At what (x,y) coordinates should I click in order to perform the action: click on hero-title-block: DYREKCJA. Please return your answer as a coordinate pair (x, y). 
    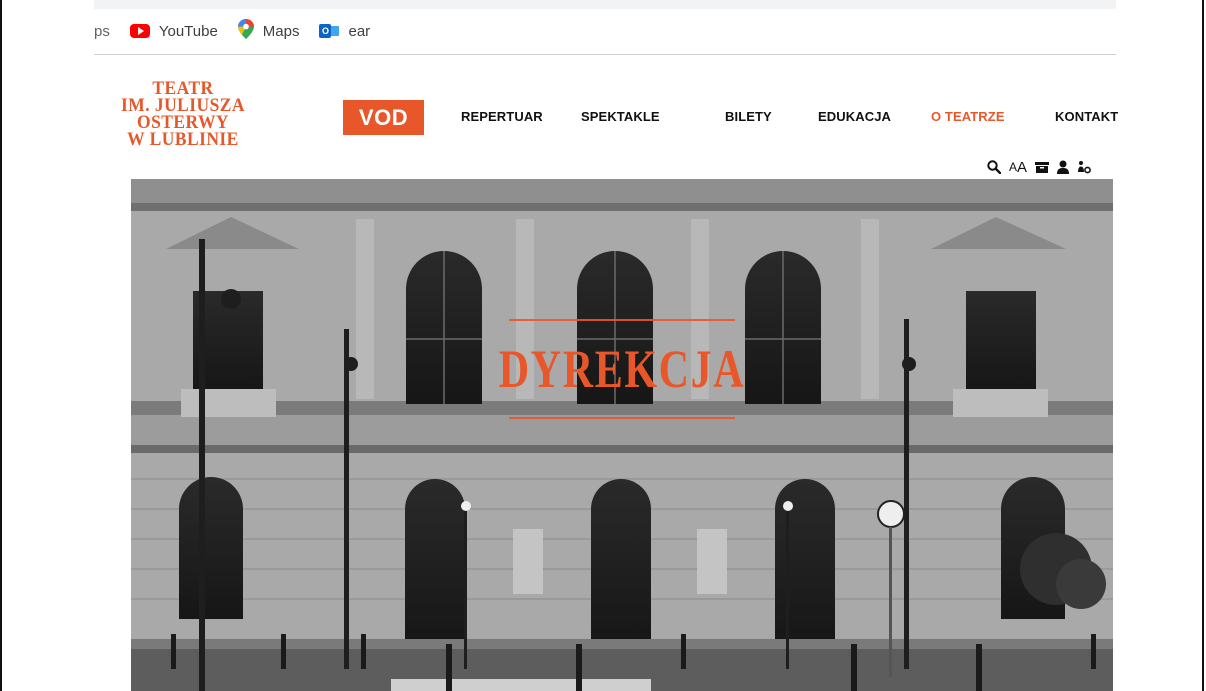
    Looking at the image, I should click on (621, 369).